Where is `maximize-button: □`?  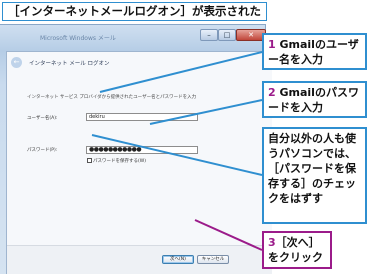 maximize-button: □ is located at coordinates (227, 35).